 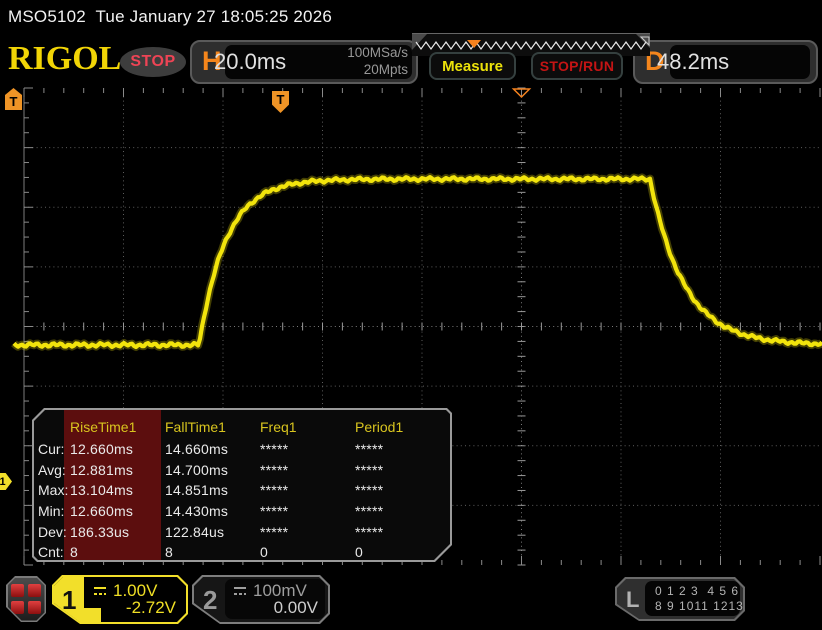 What do you see at coordinates (52, 469) in the screenshot?
I see `row-label-avg: Avg:` at bounding box center [52, 469].